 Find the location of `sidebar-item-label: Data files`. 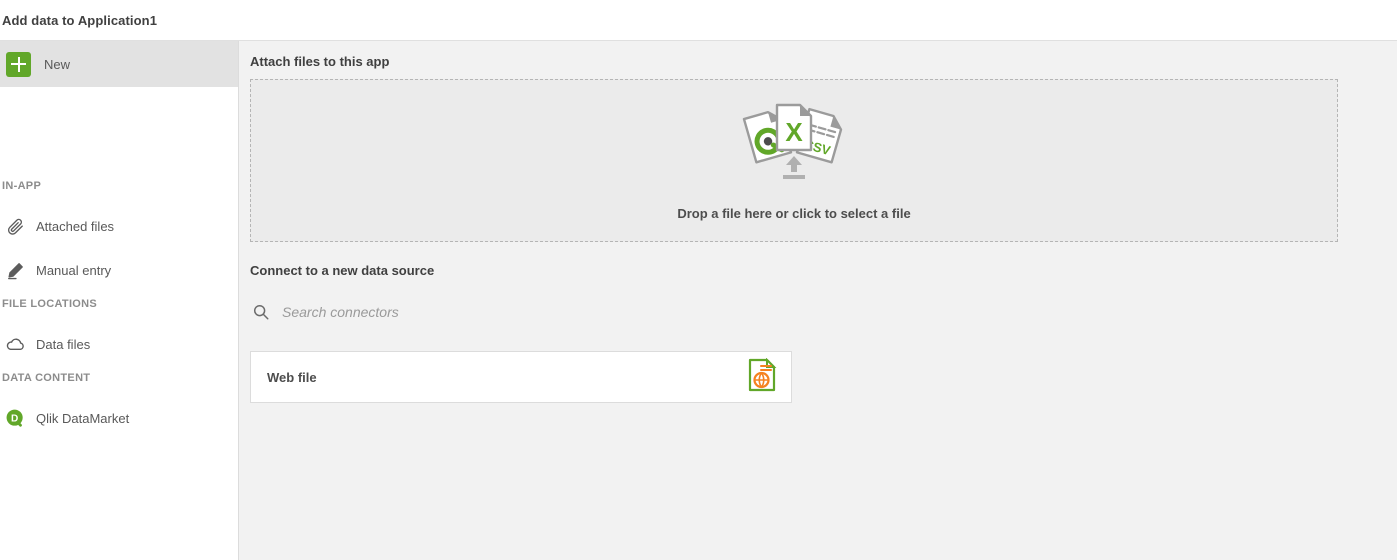

sidebar-item-label: Data files is located at coordinates (63, 344).